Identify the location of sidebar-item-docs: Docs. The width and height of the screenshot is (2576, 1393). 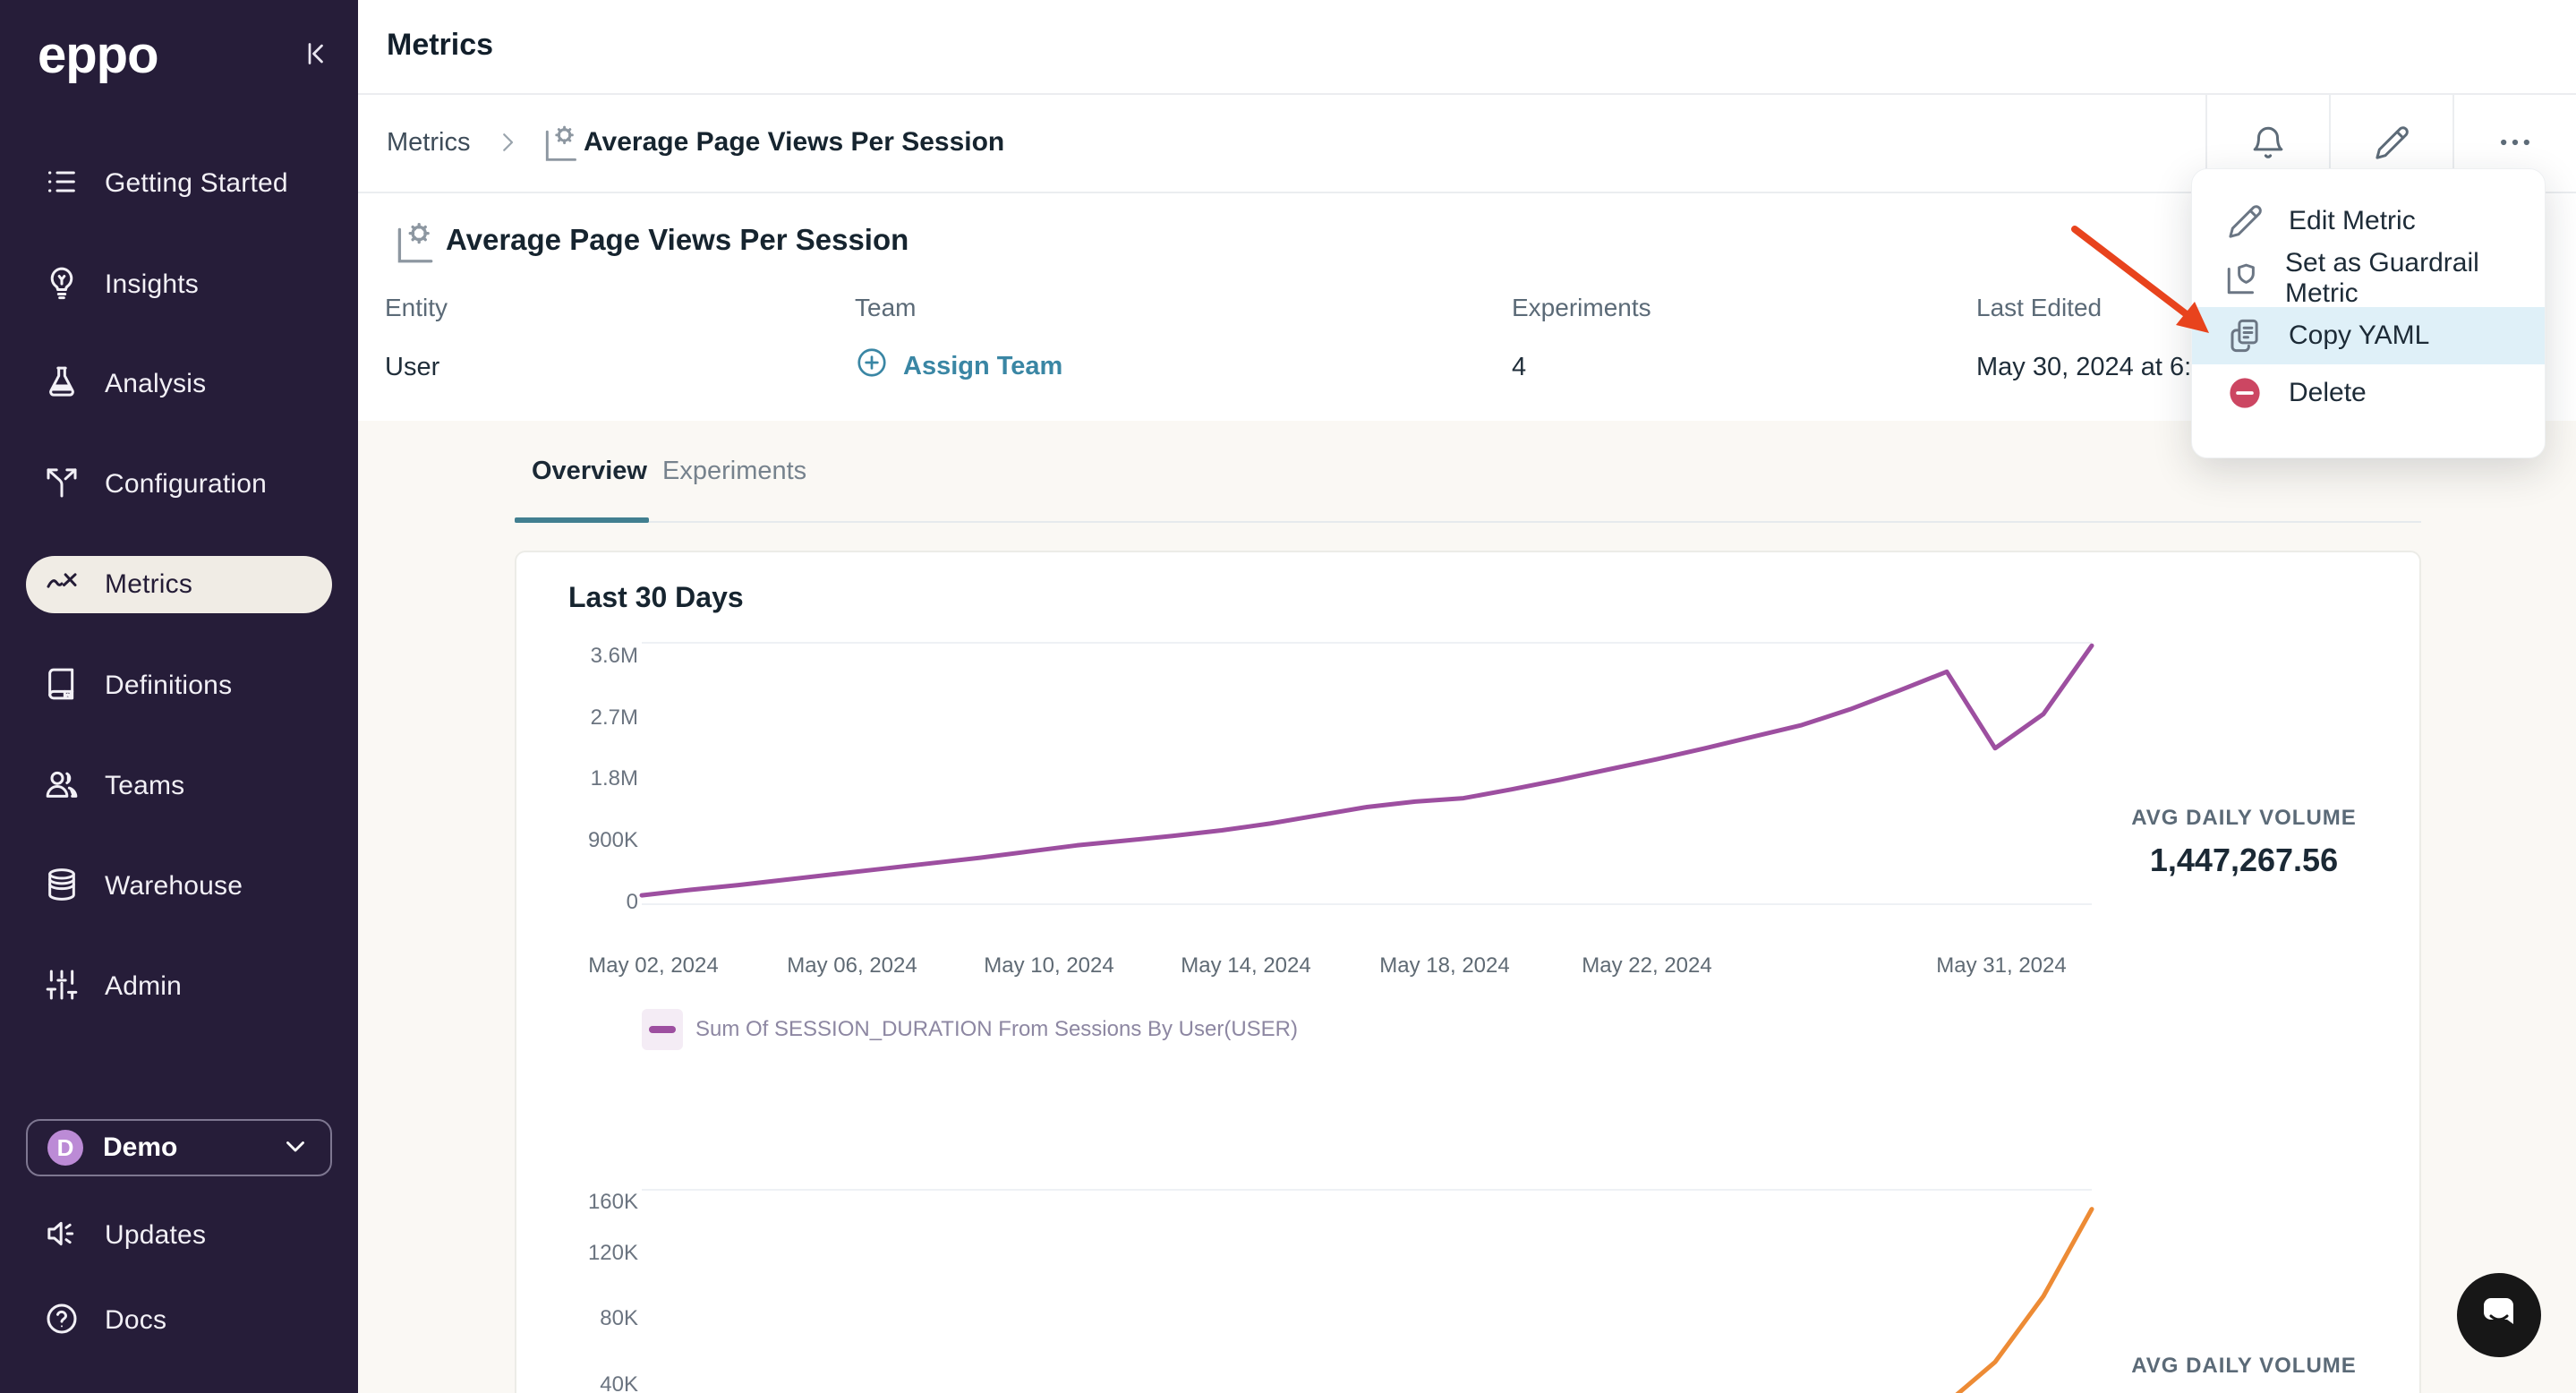
(179, 1321).